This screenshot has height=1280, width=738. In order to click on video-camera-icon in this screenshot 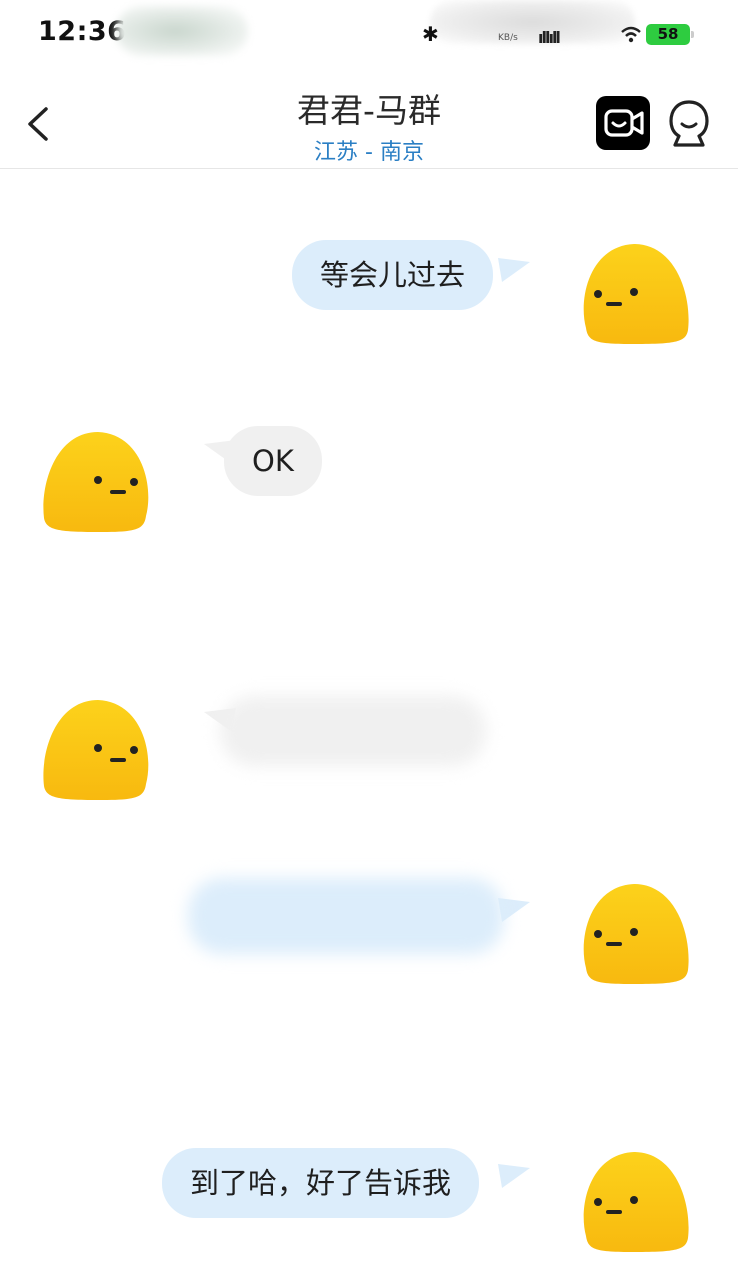, I will do `click(624, 123)`.